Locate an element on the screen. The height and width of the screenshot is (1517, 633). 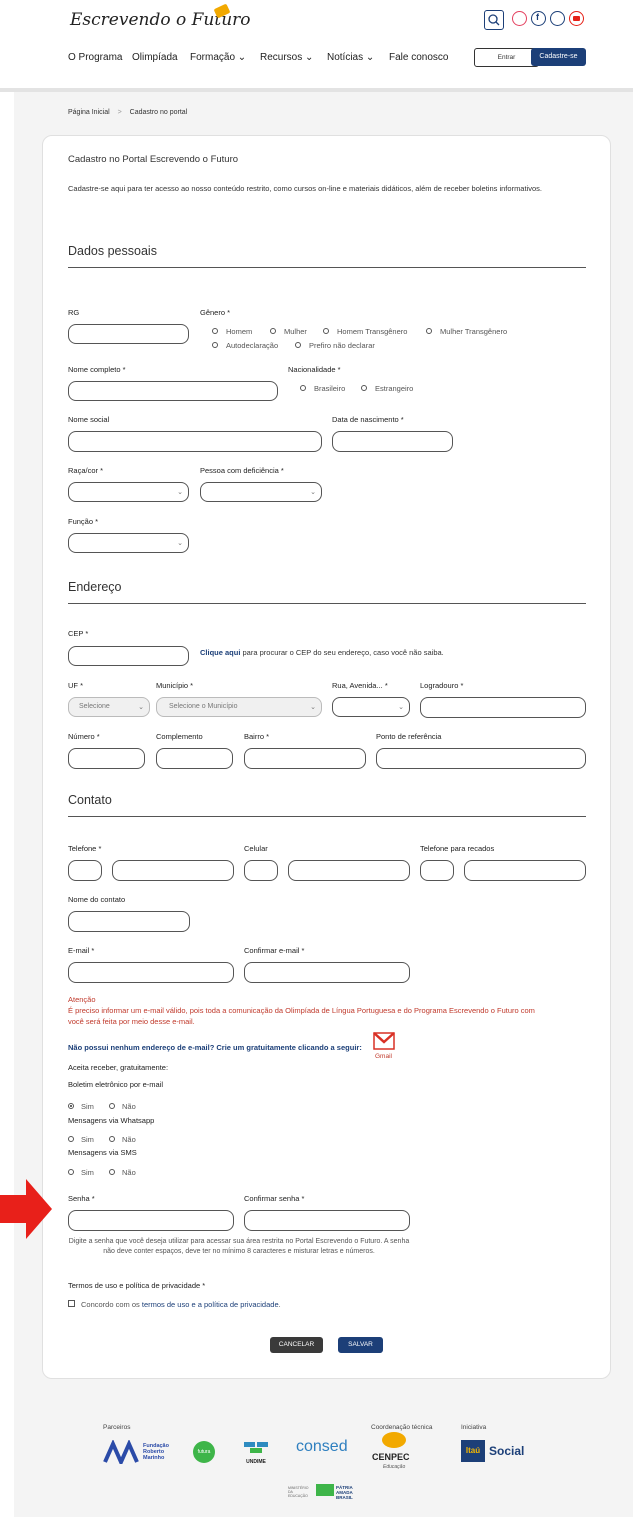
undime-logo: UNDIME is located at coordinates (256, 1453).